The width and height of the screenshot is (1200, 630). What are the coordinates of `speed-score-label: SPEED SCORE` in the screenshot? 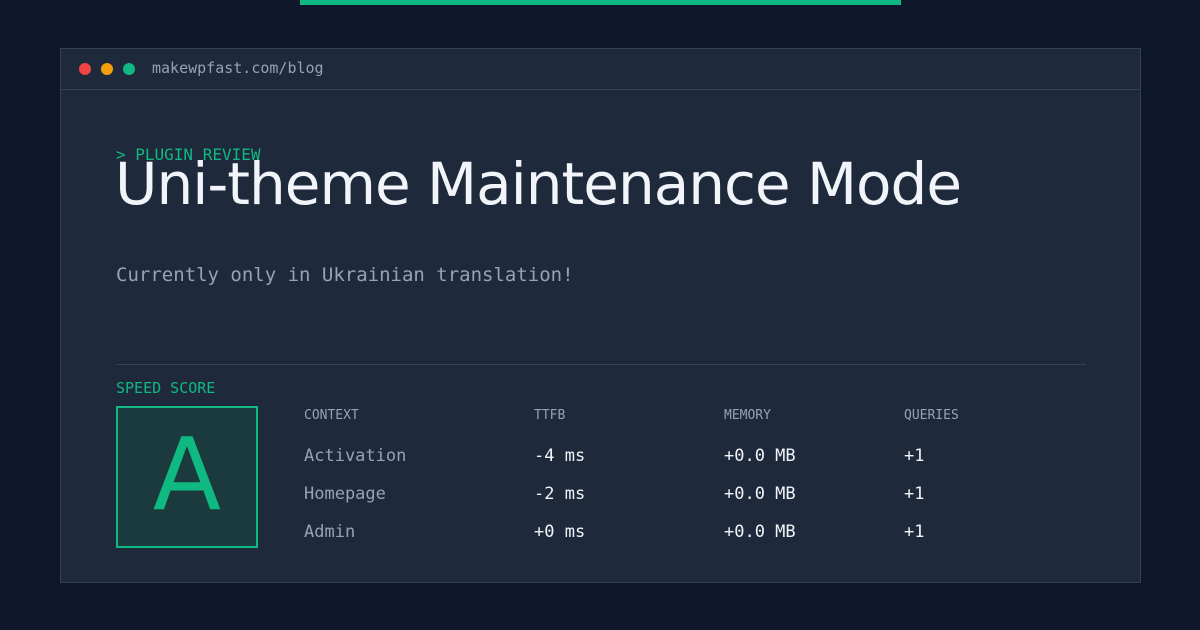 It's located at (166, 388).